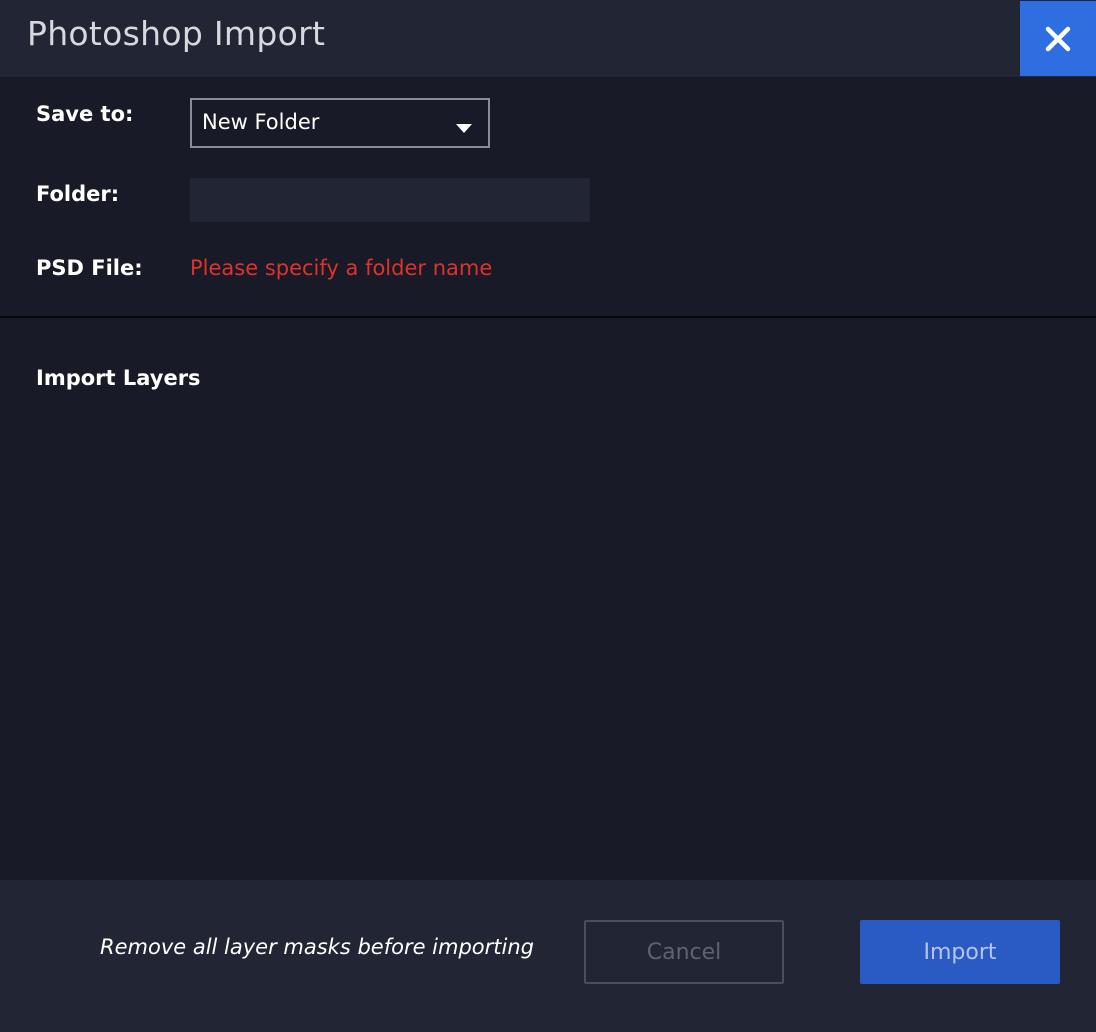 This screenshot has height=1032, width=1096. Describe the element at coordinates (89, 268) in the screenshot. I see `psd-file-label: PSD File:` at that location.